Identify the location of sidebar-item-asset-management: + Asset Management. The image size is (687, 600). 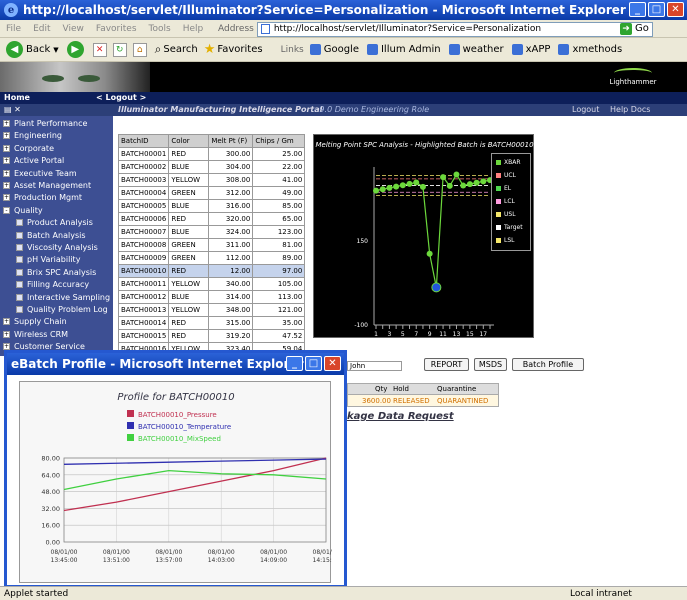
(47, 185).